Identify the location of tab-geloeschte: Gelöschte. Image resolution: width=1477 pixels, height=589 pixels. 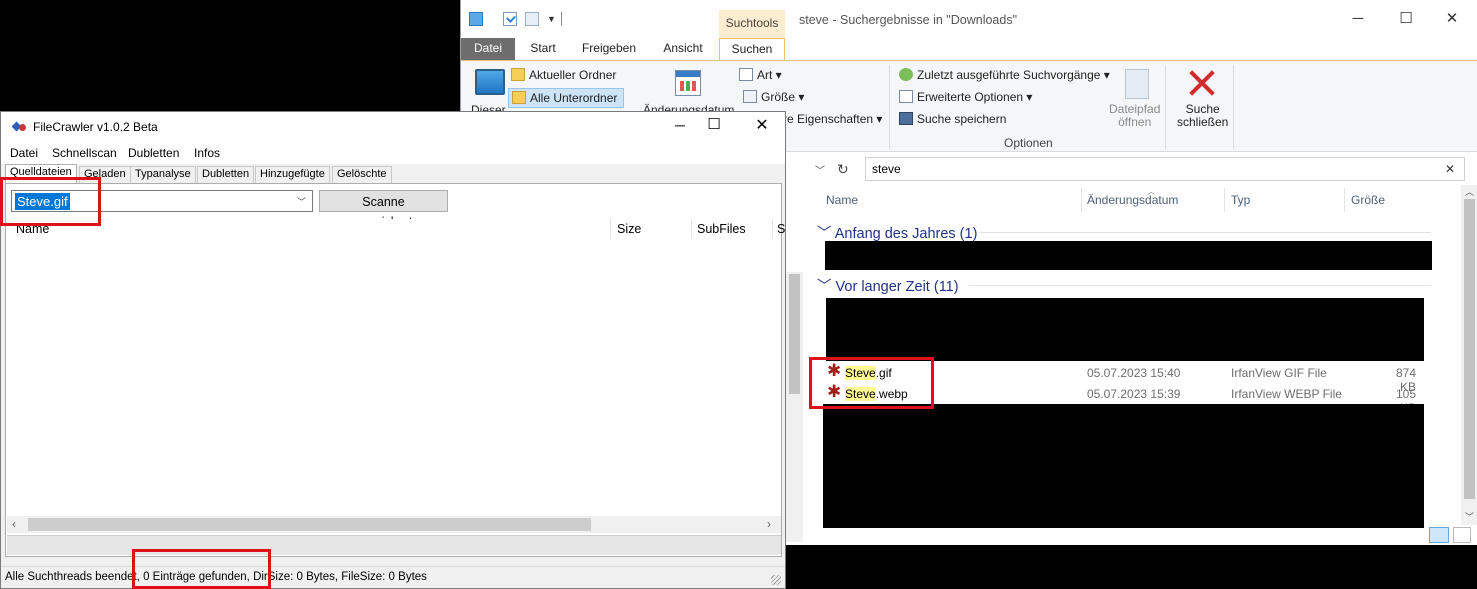
(362, 174).